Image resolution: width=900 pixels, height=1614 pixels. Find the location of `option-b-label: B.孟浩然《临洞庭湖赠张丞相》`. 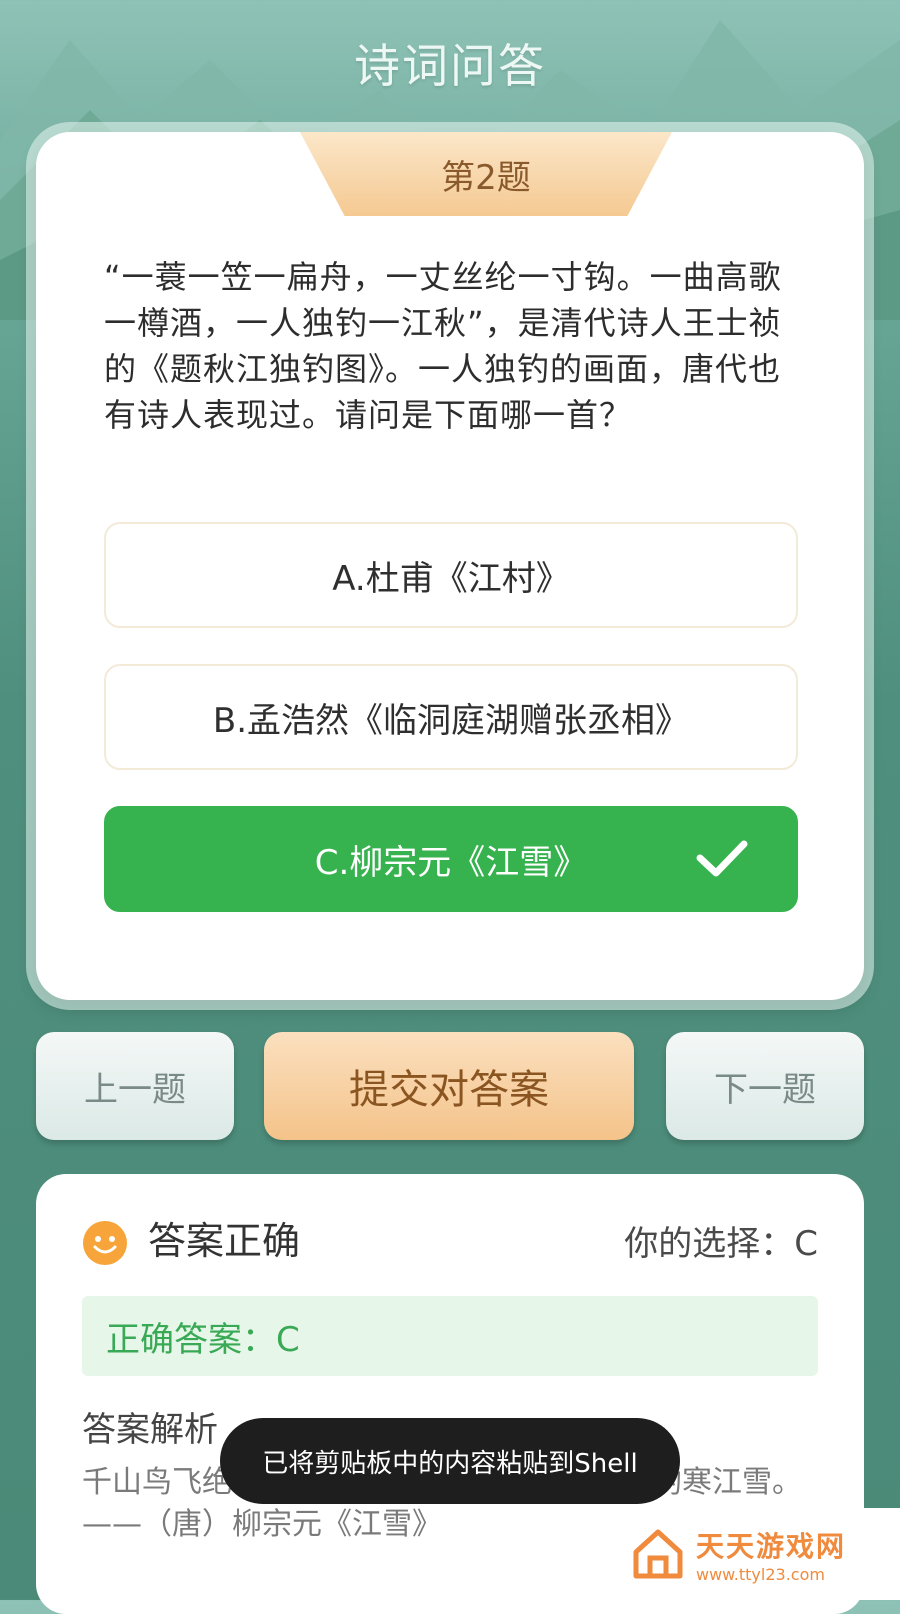

option-b-label: B.孟浩然《临洞庭湖赠张丞相》 is located at coordinates (451, 720).